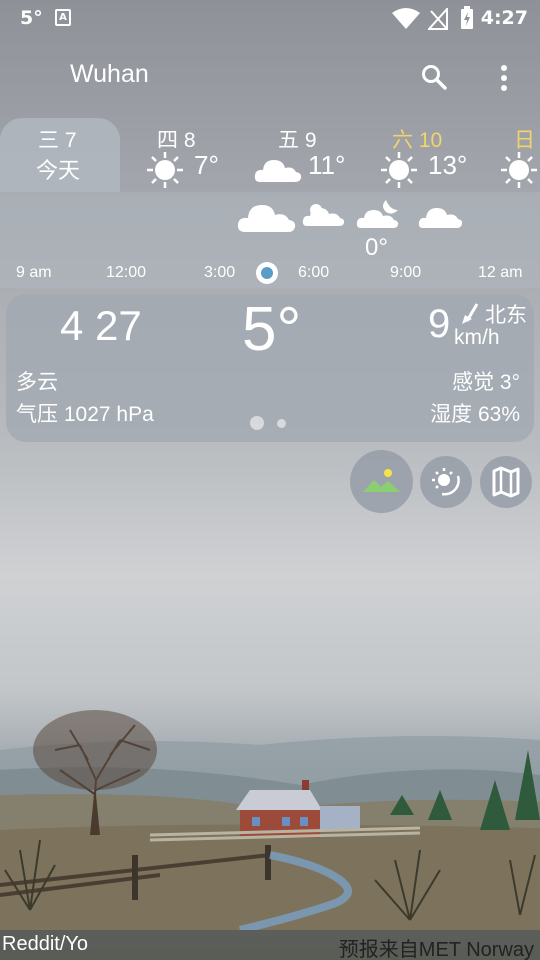 This screenshot has width=540, height=960. I want to click on day-tab: 四 8 7°, so click(195, 155).